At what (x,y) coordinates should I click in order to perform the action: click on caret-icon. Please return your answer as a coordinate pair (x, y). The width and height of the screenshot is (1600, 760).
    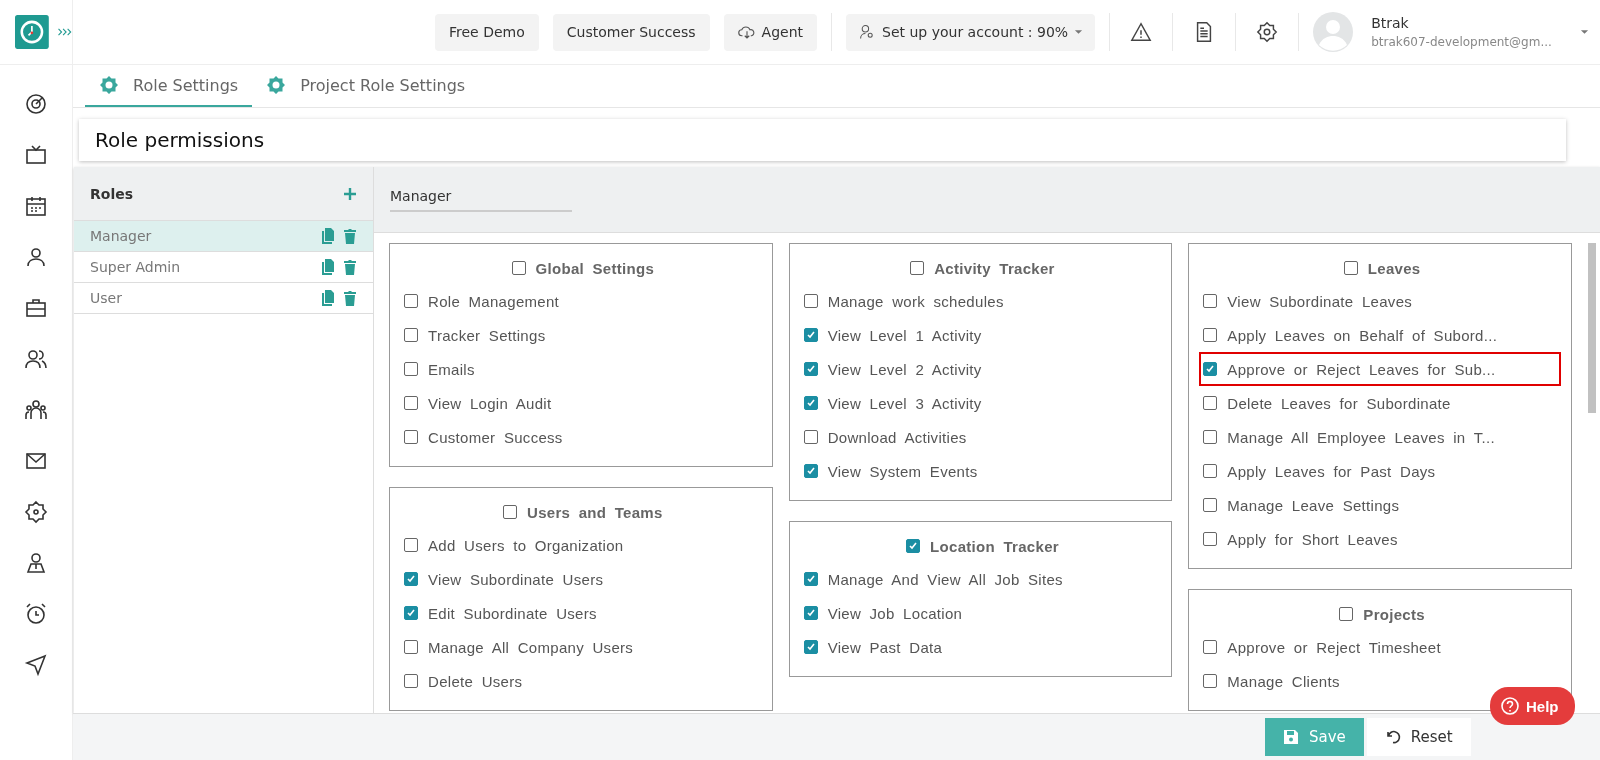
    Looking at the image, I should click on (1584, 32).